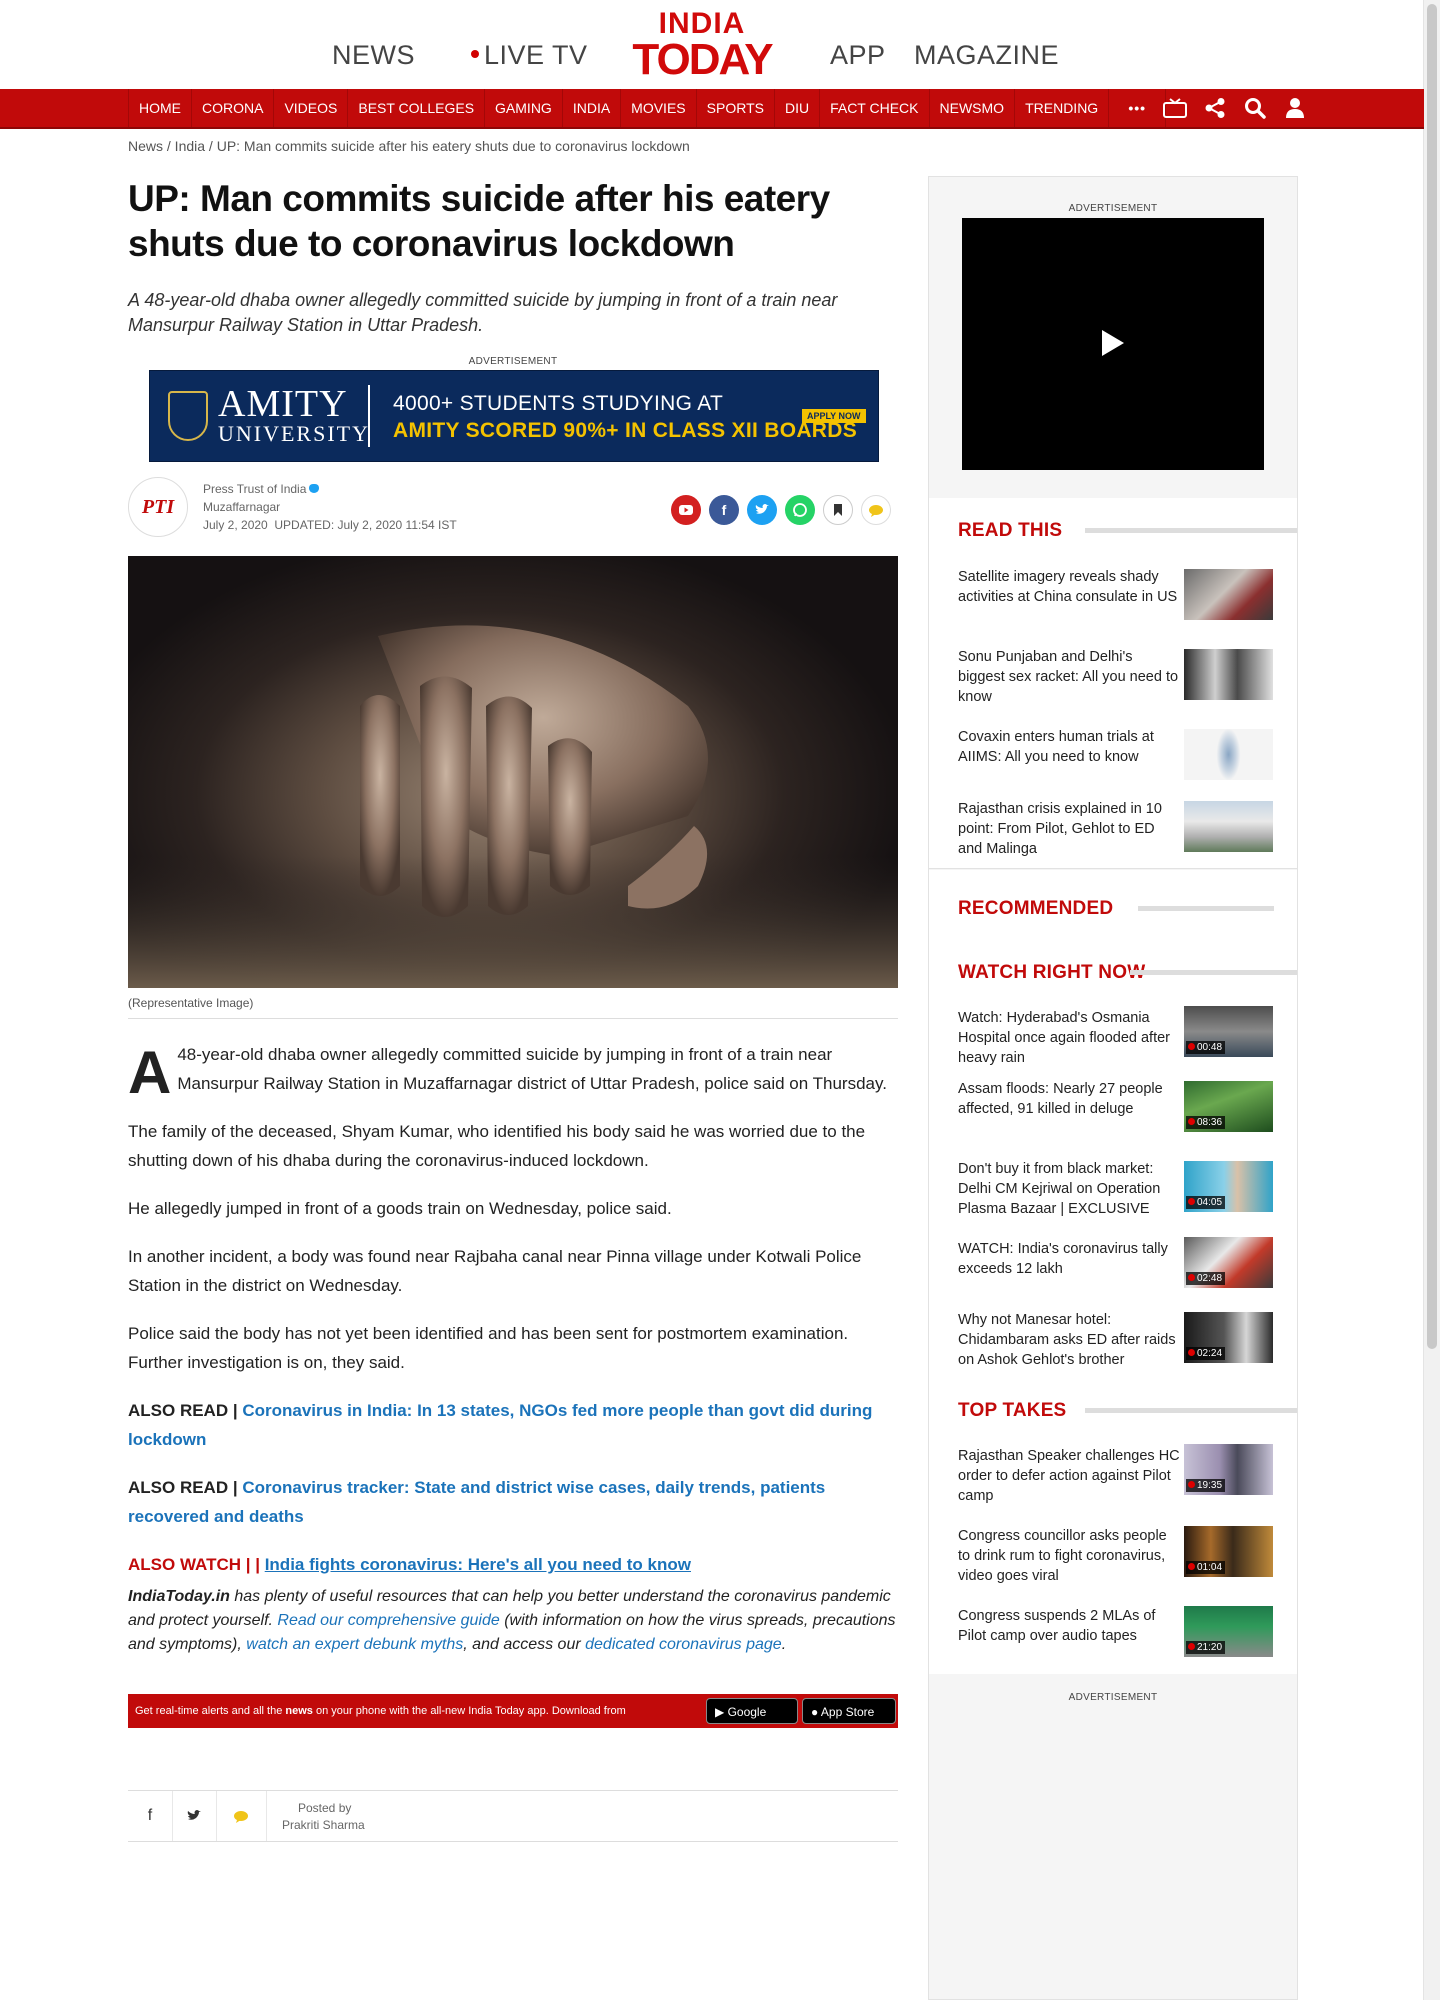 Image resolution: width=1440 pixels, height=2000 pixels. What do you see at coordinates (529, 55) in the screenshot?
I see `live-tv-link: LIVE TV` at bounding box center [529, 55].